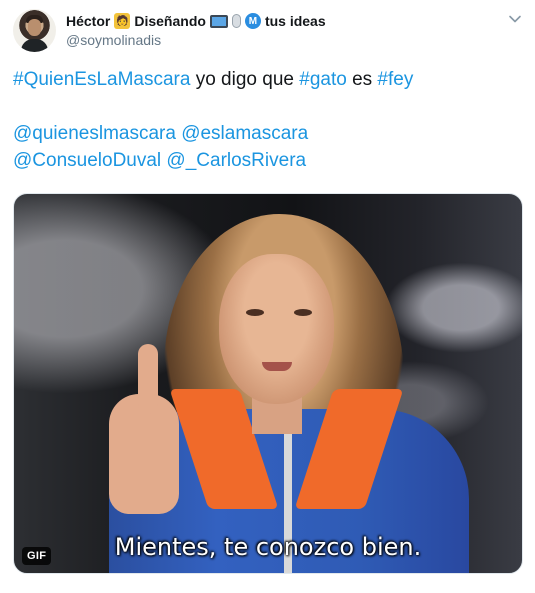  I want to click on hashtag-link: #QuienEsLaMascara, so click(101, 79).